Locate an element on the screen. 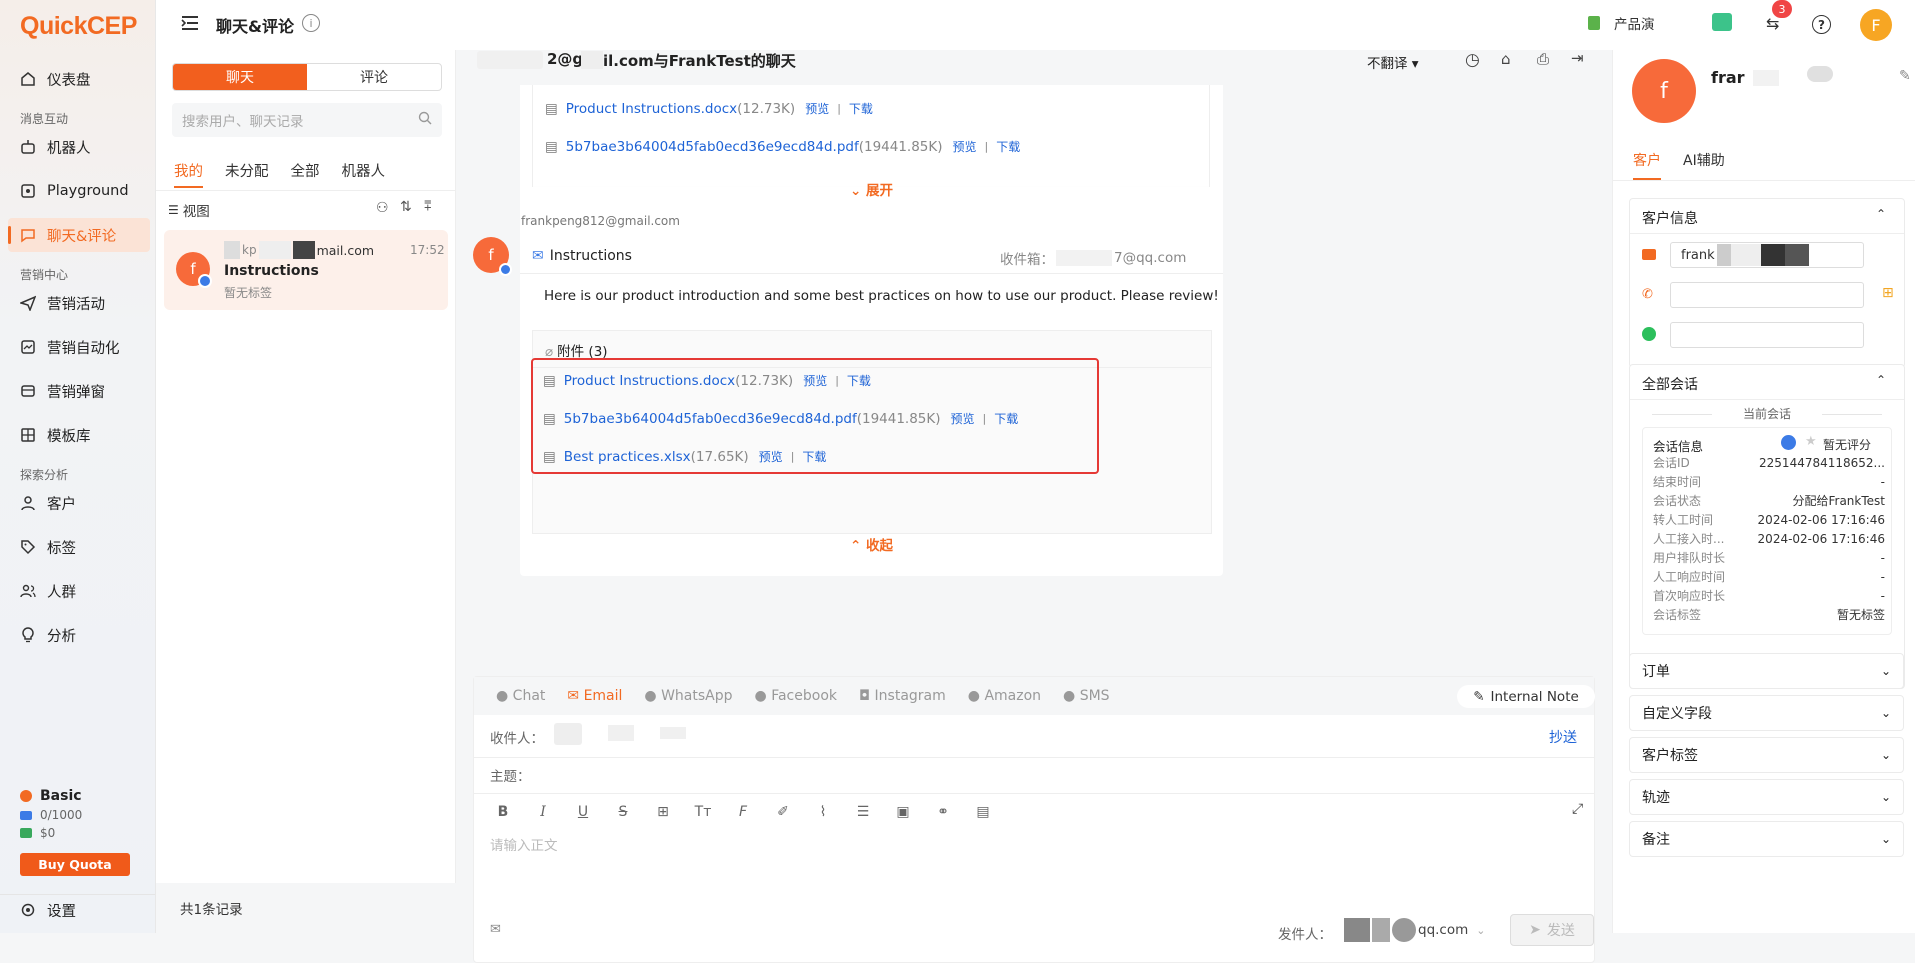 The width and height of the screenshot is (1915, 963). nav-item-analytics: 分析 is located at coordinates (79, 635).